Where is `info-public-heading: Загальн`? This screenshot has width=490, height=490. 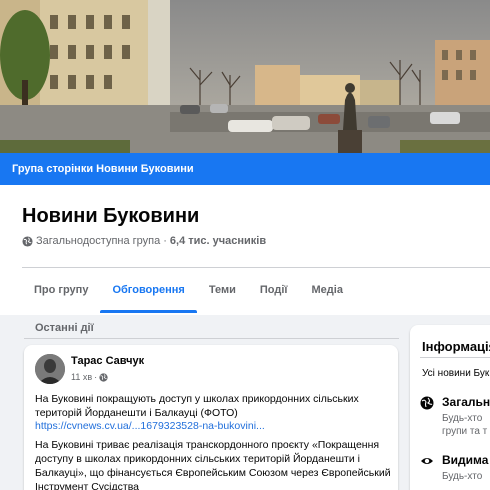 info-public-heading: Загальн is located at coordinates (466, 402).